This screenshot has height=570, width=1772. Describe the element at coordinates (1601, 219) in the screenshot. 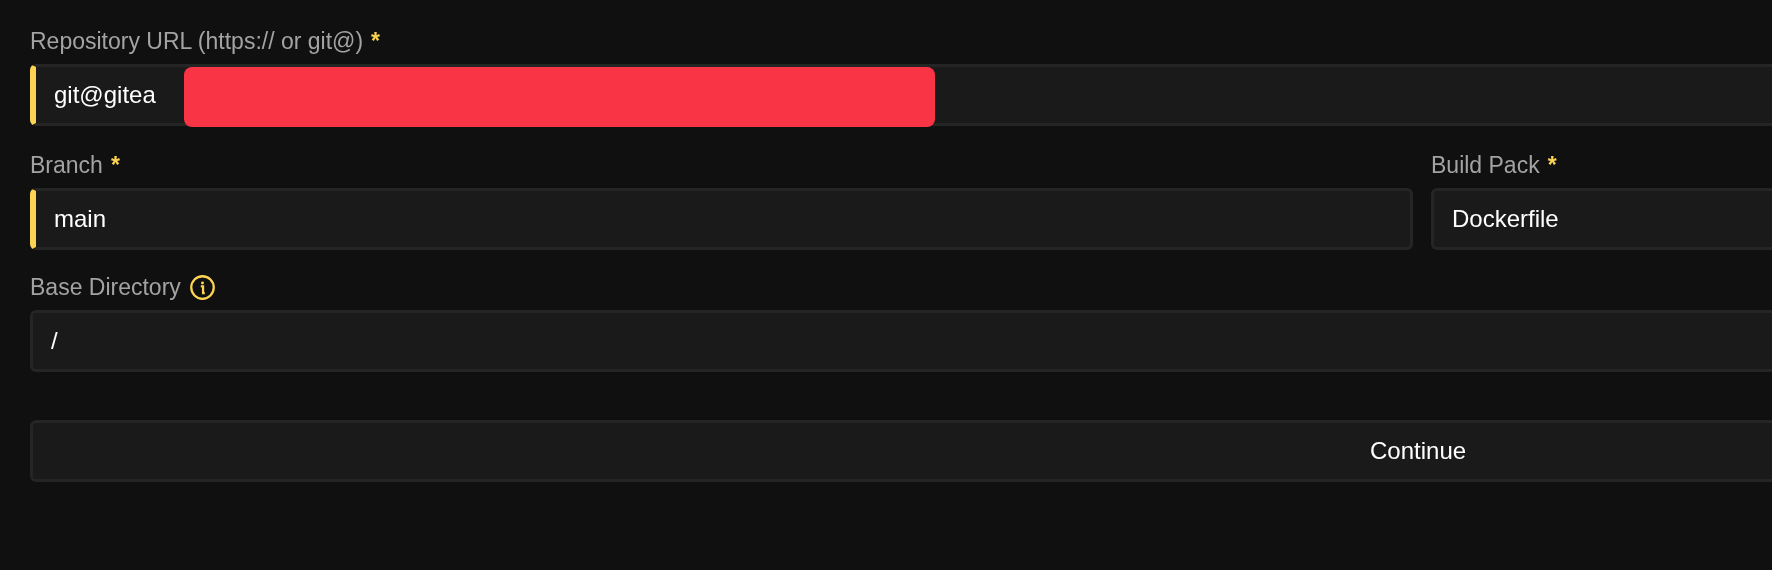

I see `select-field: Dockerfile` at that location.